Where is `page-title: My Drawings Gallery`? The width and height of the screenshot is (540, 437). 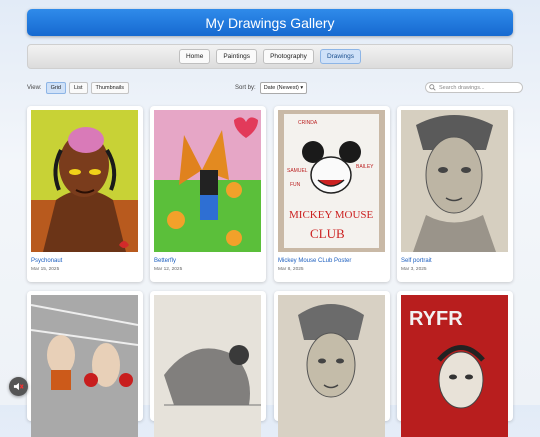 page-title: My Drawings Gallery is located at coordinates (270, 22).